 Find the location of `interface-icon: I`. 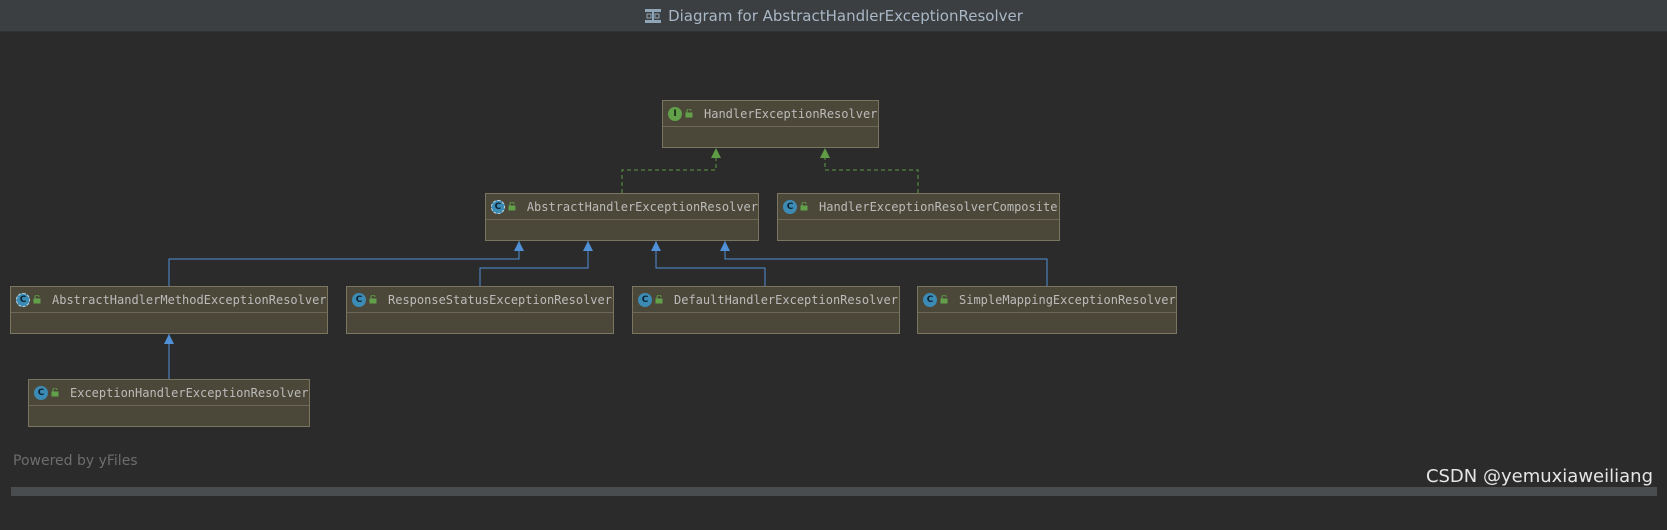

interface-icon: I is located at coordinates (675, 113).